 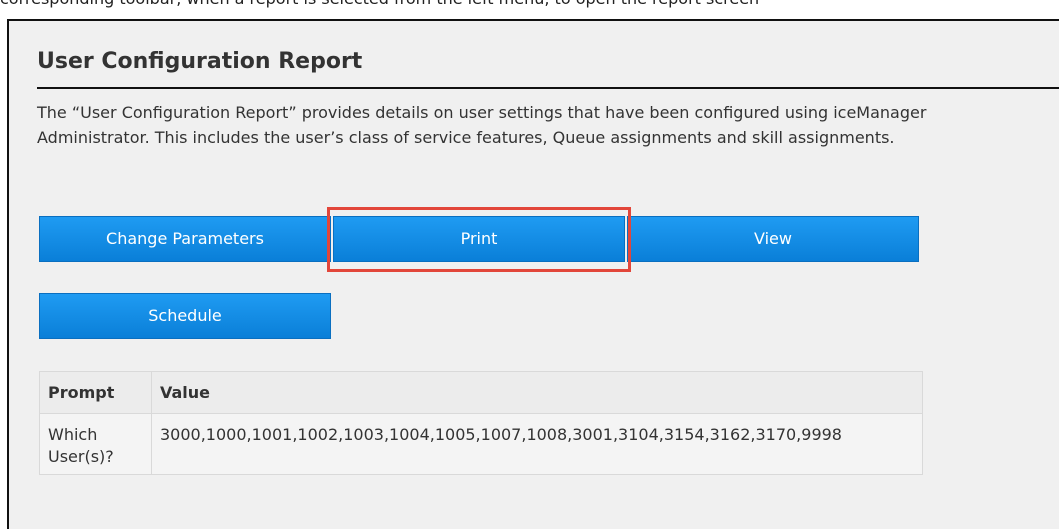 I want to click on page-title: User Configuration Report, so click(x=200, y=61).